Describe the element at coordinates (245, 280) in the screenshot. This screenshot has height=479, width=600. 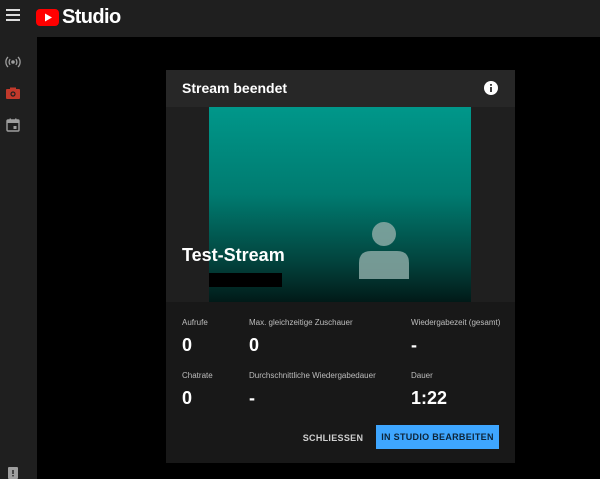
I see `redacted-subtitle` at that location.